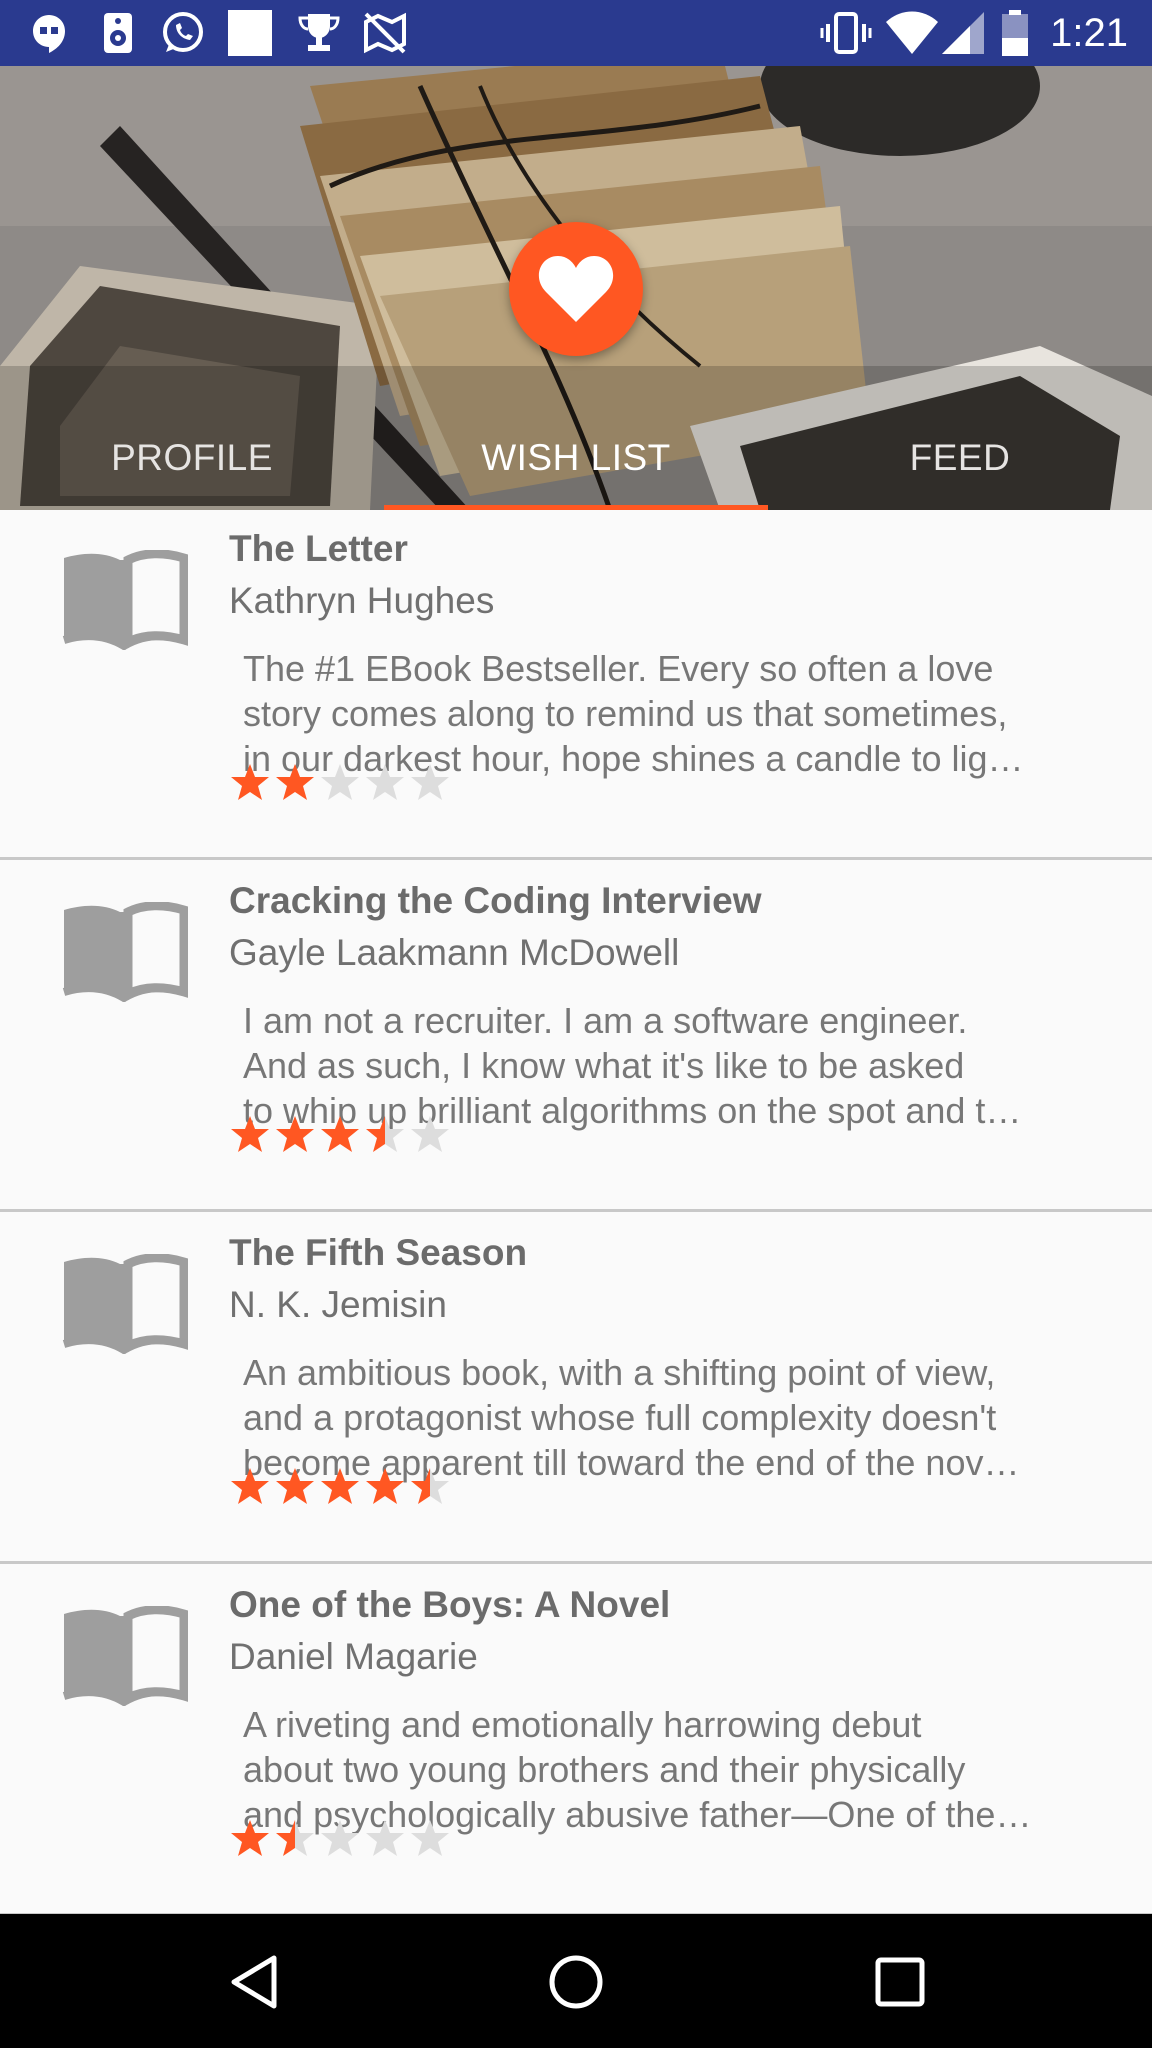 This screenshot has width=1152, height=2048. Describe the element at coordinates (454, 952) in the screenshot. I see `book-author: Gayle Laakmann McDowell` at that location.